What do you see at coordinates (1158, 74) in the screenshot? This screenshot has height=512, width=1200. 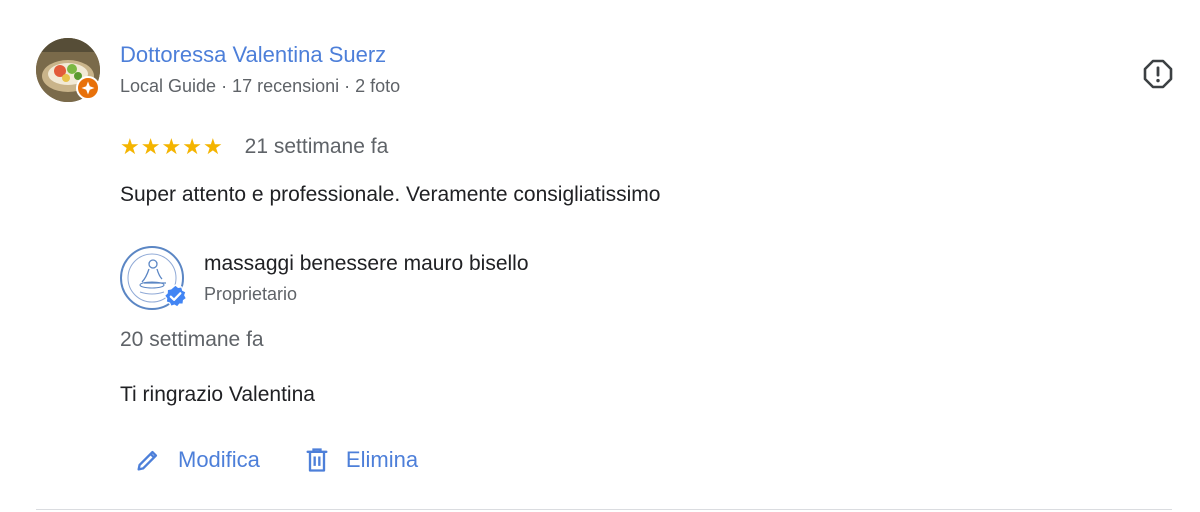 I see `report-flag-icon` at bounding box center [1158, 74].